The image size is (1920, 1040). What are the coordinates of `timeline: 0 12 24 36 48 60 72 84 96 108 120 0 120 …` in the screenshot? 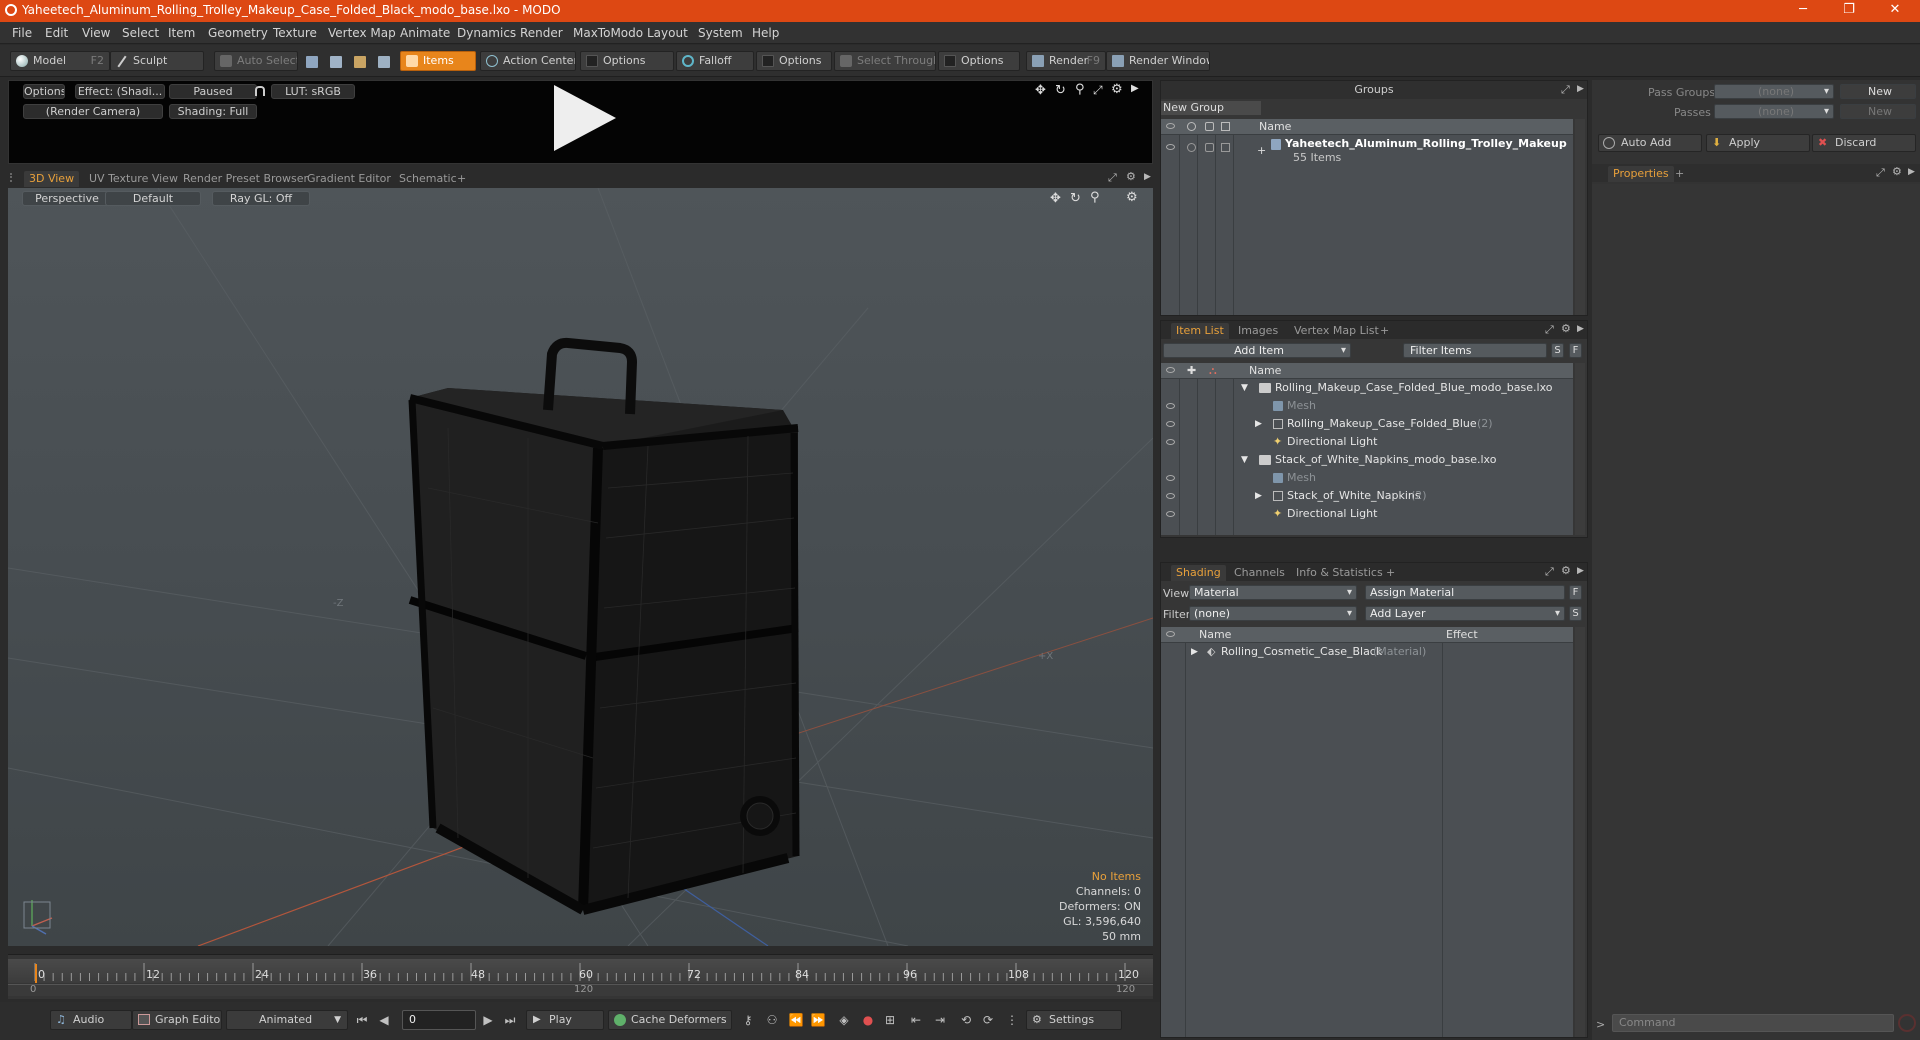 It's located at (580, 976).